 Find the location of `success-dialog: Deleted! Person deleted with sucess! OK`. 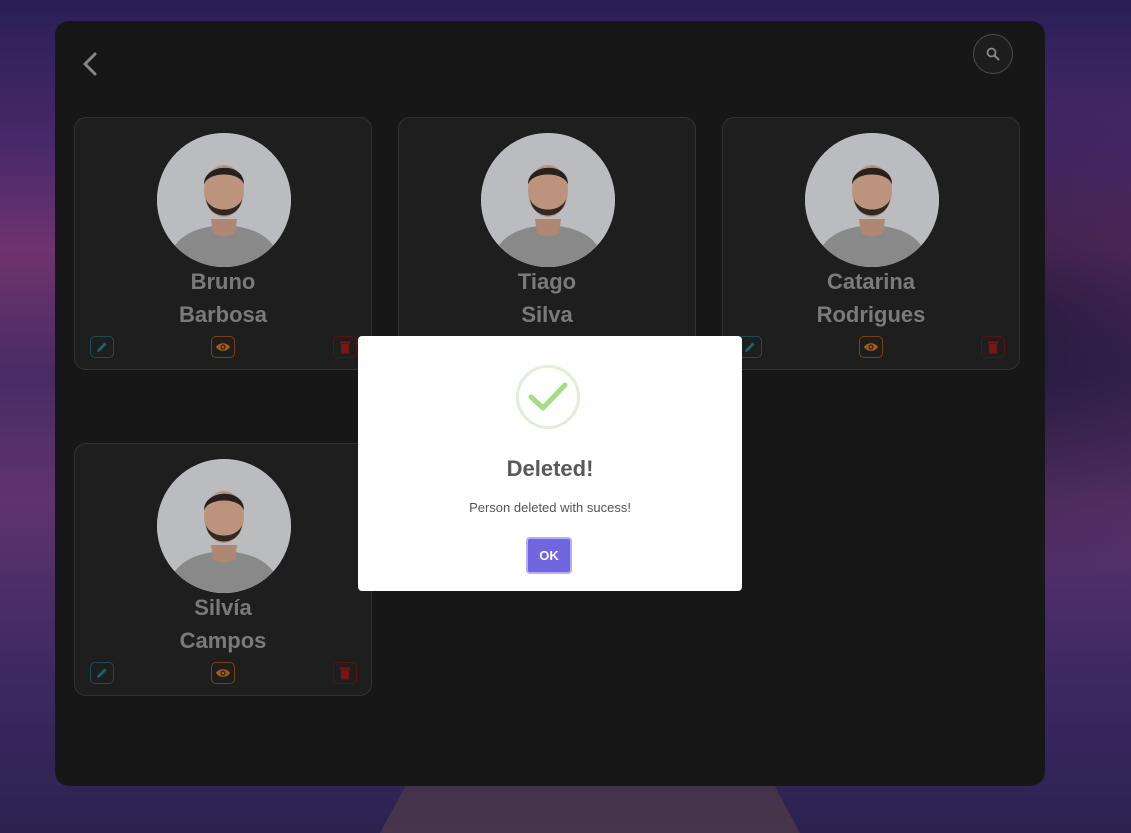

success-dialog: Deleted! Person deleted with sucess! OK is located at coordinates (550, 463).